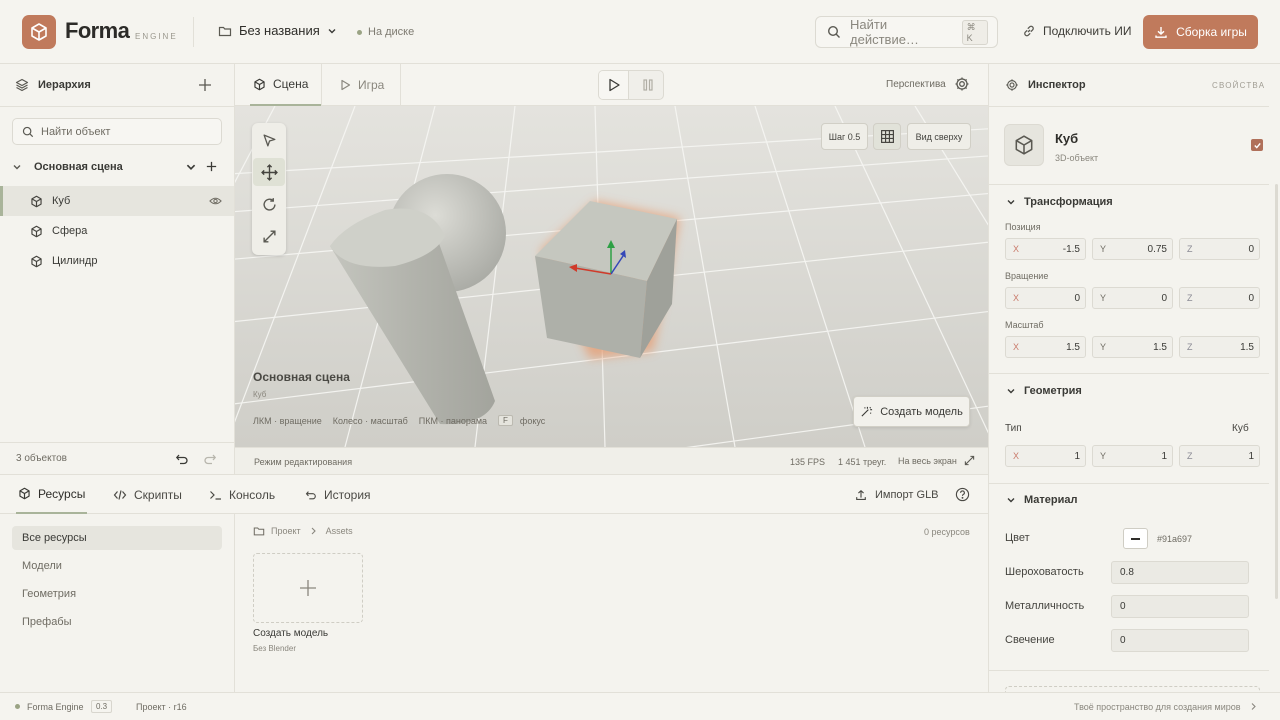 This screenshot has width=1280, height=720. Describe the element at coordinates (1239, 85) in the screenshot. I see `inspector-subtitle: СВОЙСТВА` at that location.